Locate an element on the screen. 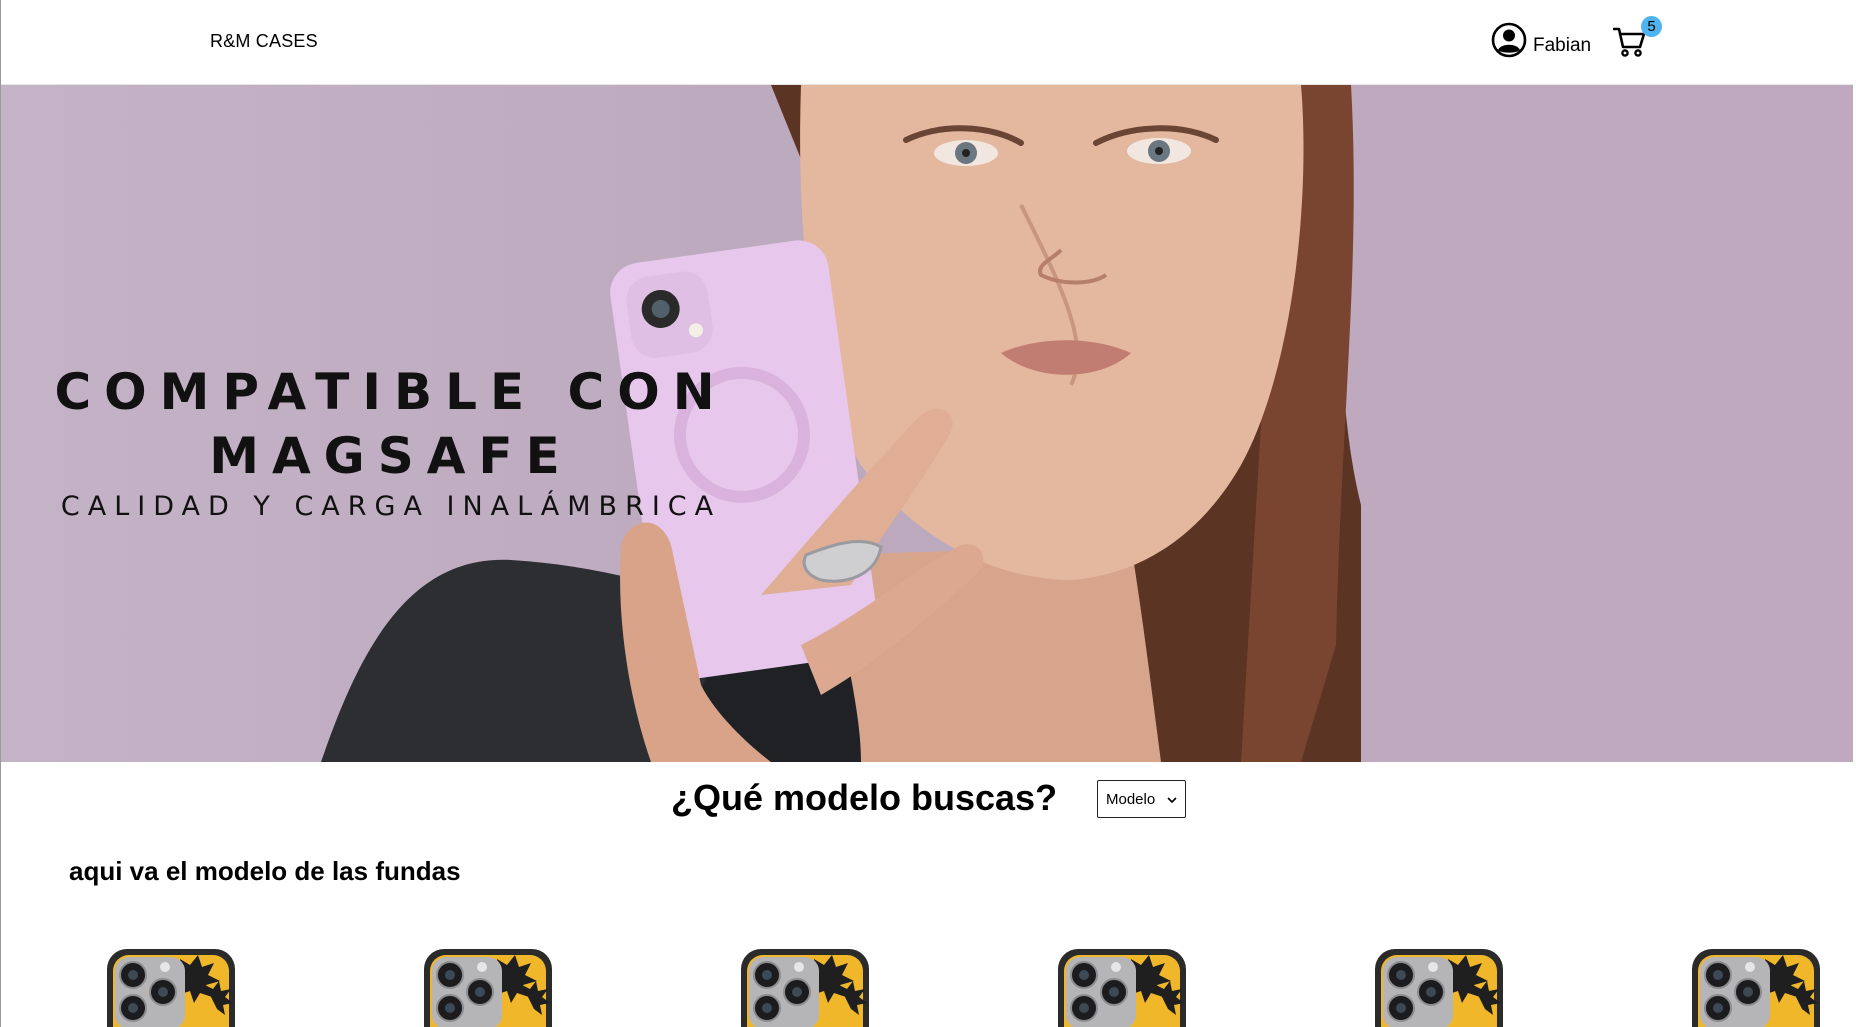  model-search-row: ¿Qué modelo buscas? Modelo is located at coordinates (927, 800).